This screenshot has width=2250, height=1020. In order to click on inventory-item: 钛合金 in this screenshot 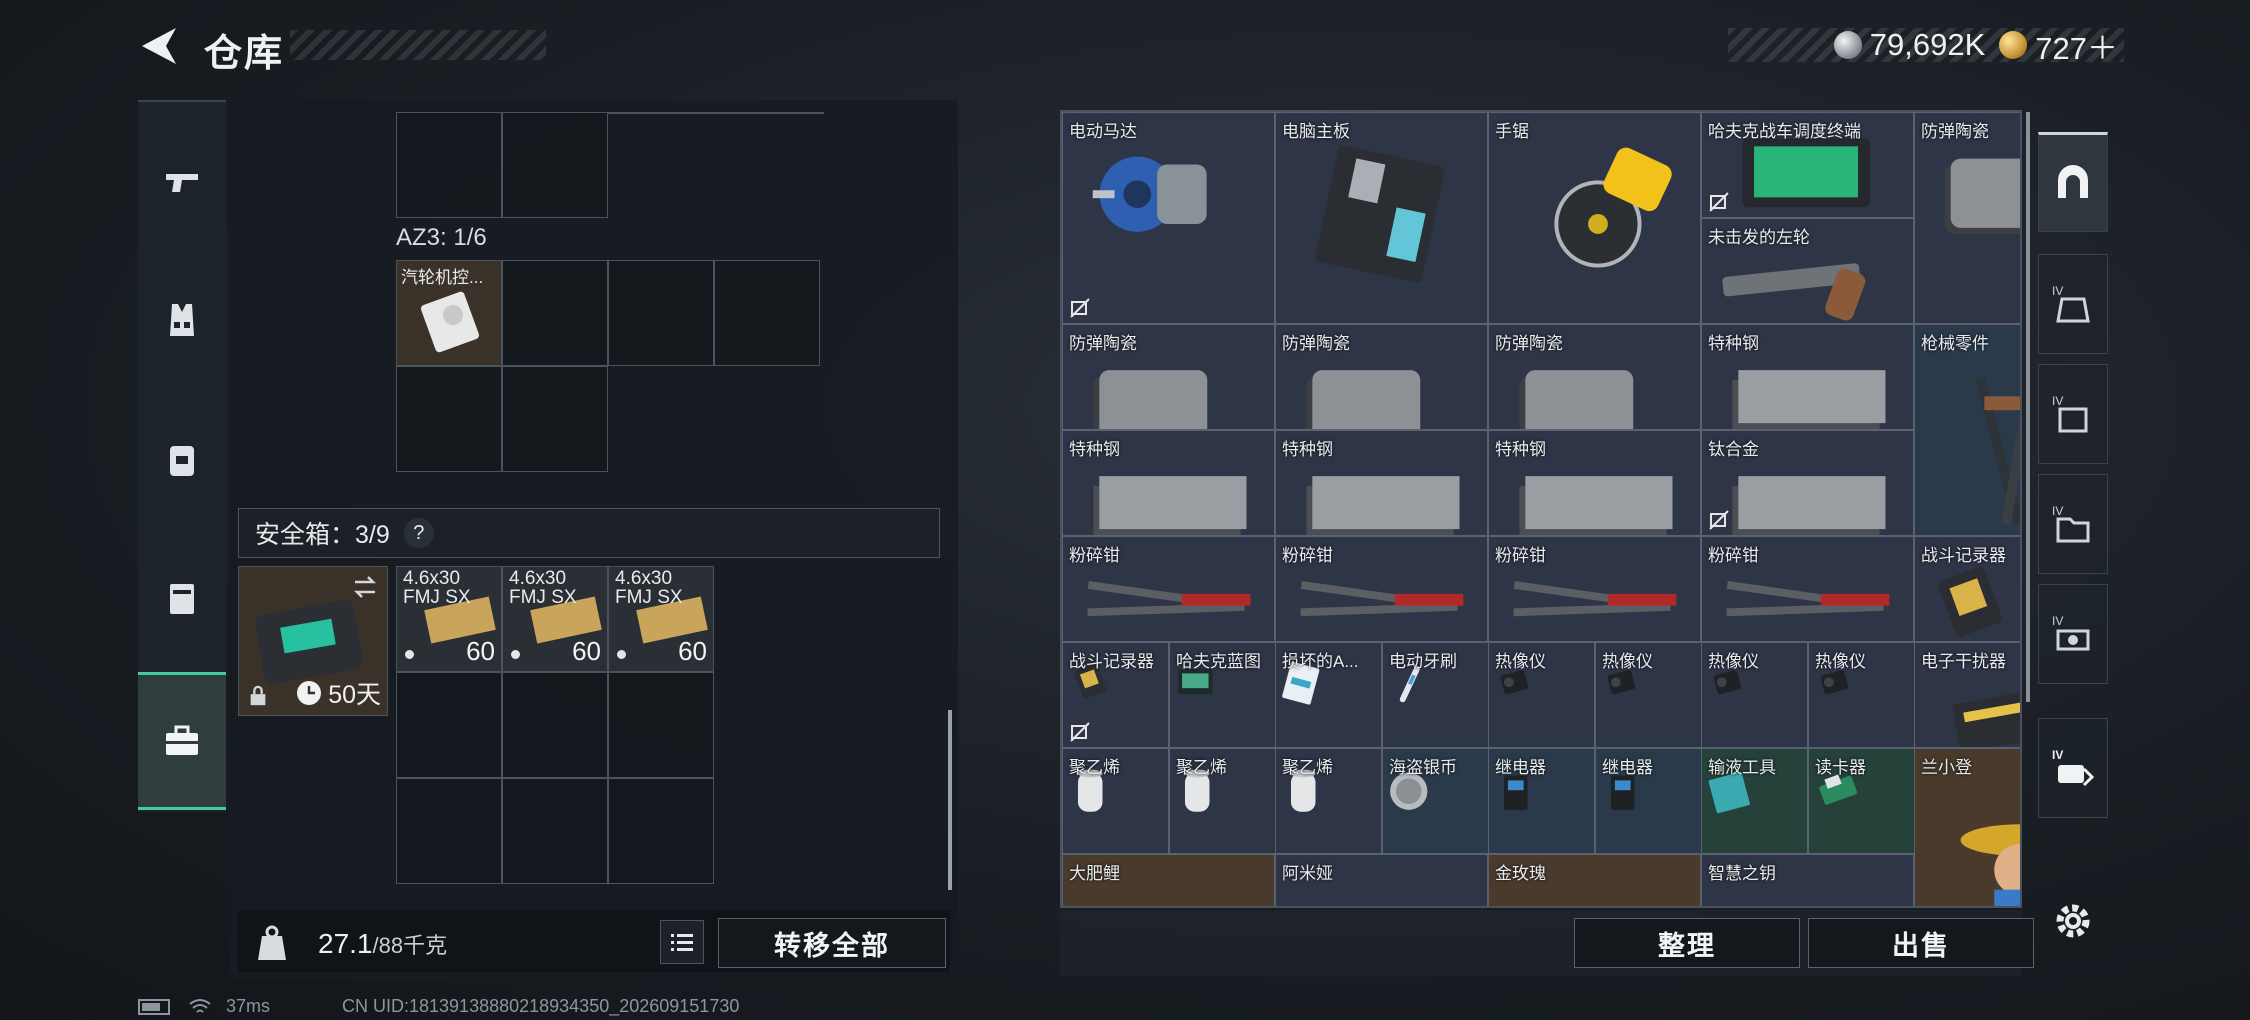, I will do `click(1807, 483)`.